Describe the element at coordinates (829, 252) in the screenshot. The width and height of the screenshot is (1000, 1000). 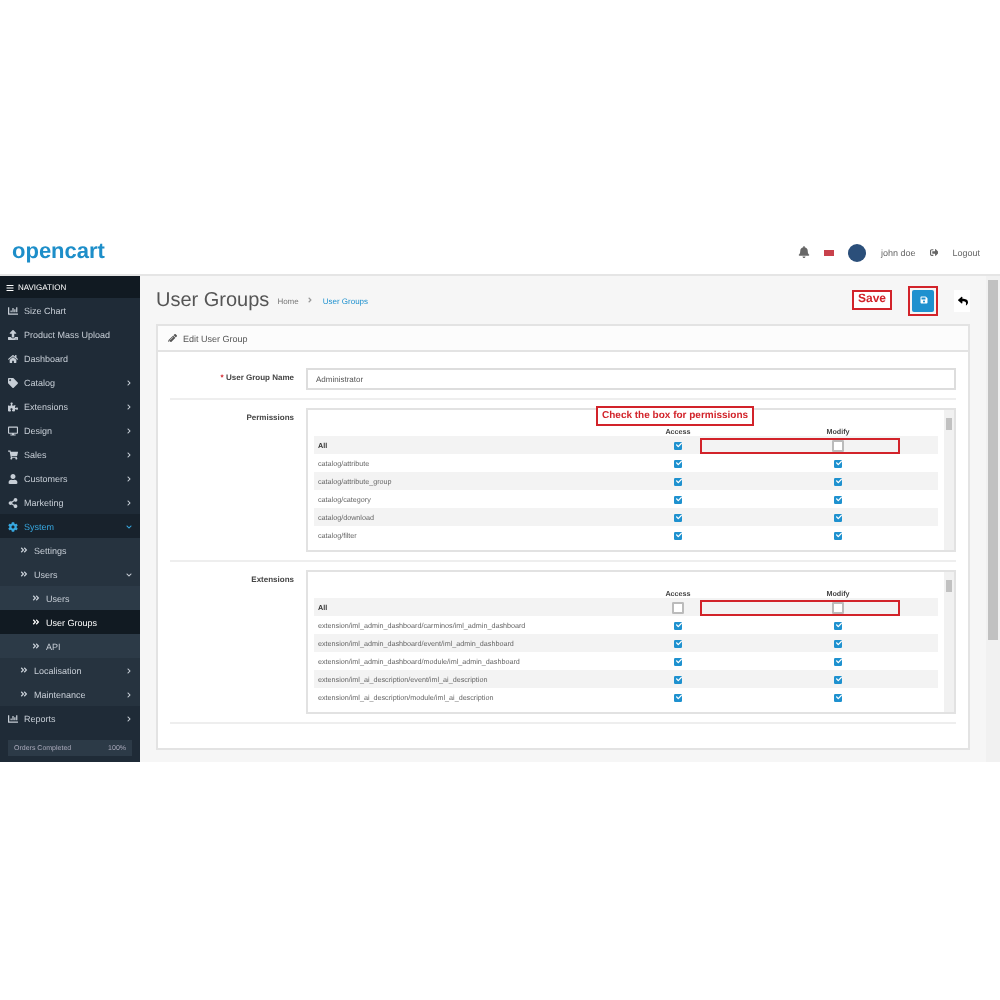
I see `flag-icon` at that location.